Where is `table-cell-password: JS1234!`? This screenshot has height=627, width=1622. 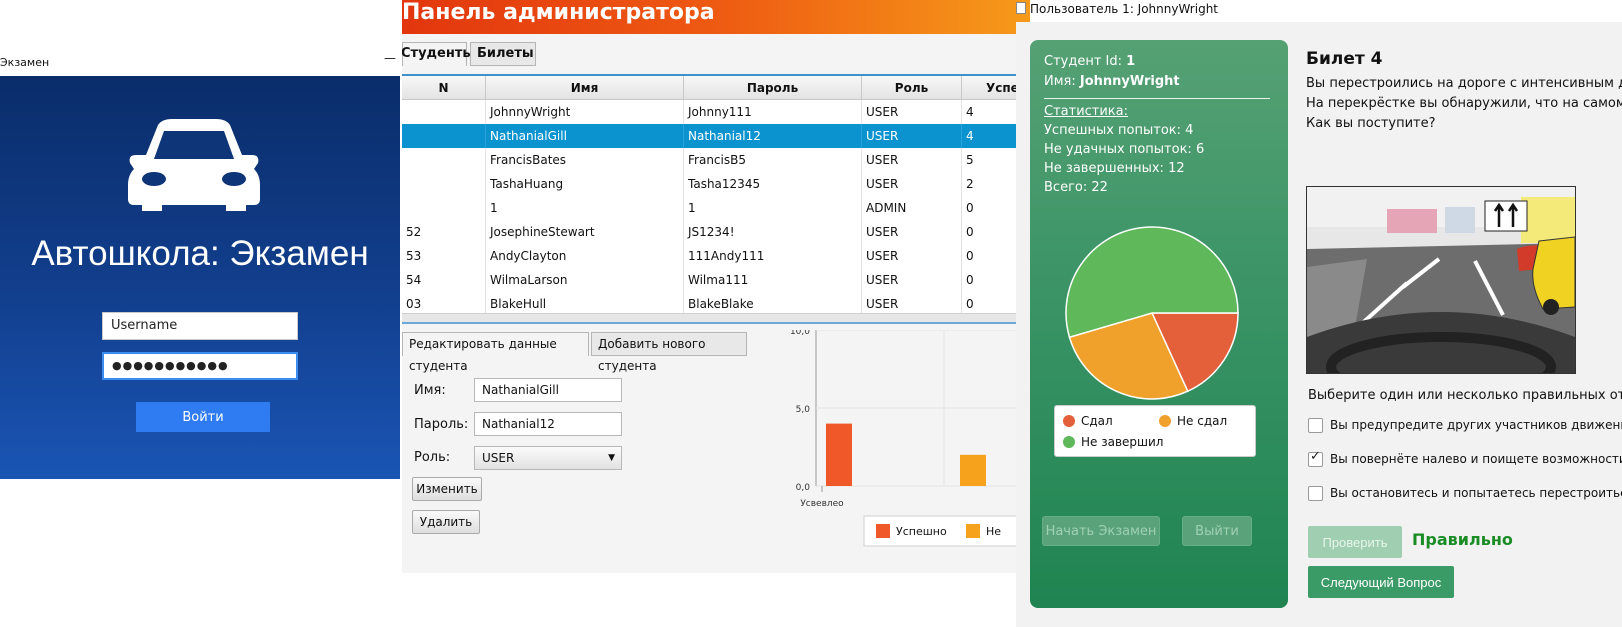 table-cell-password: JS1234! is located at coordinates (773, 232).